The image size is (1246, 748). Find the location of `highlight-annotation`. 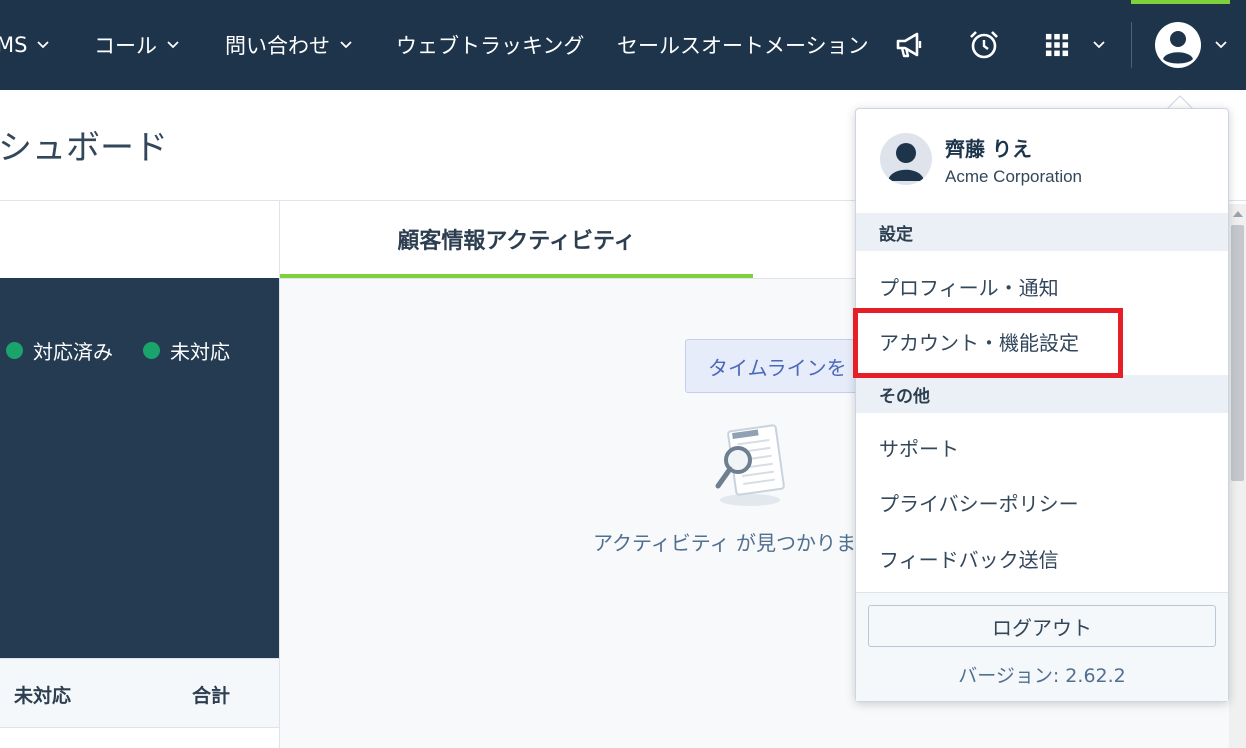

highlight-annotation is located at coordinates (988, 343).